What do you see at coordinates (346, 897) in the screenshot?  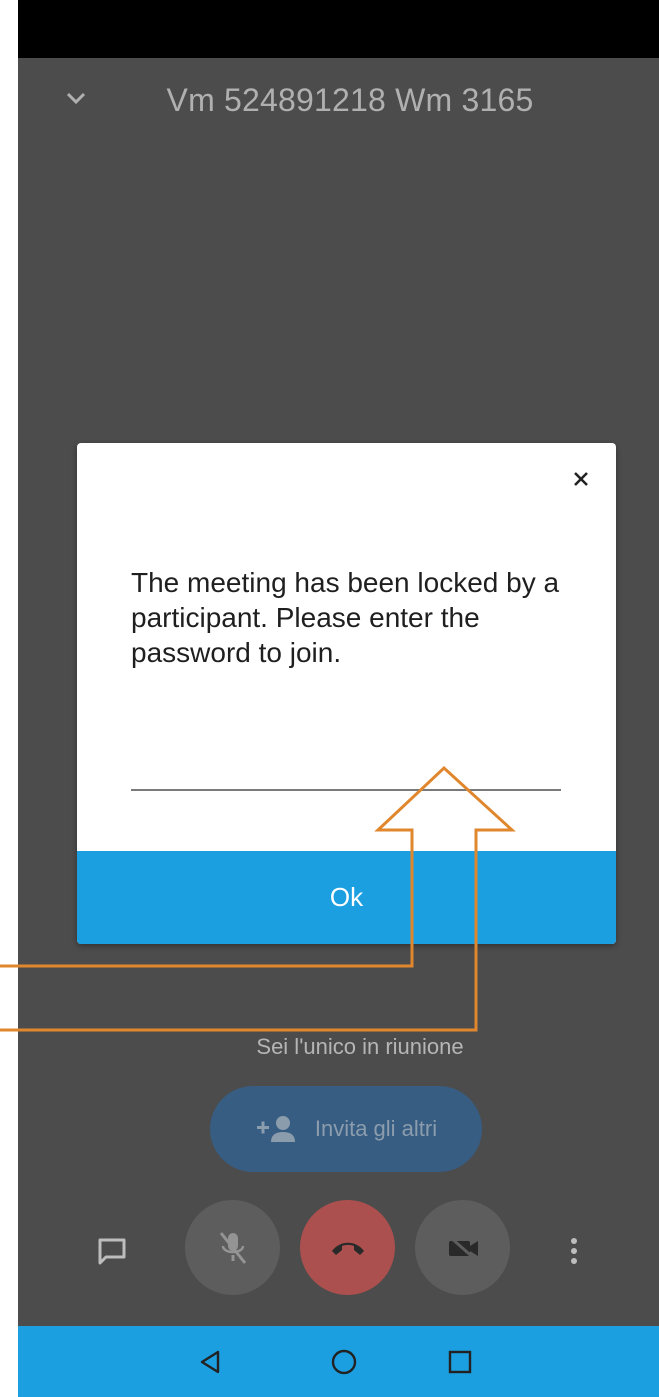 I see `ok-button: Ok` at bounding box center [346, 897].